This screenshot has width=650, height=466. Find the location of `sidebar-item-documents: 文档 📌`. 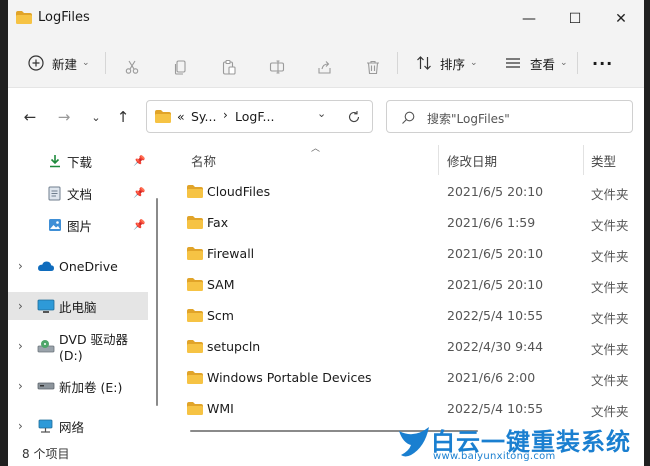

sidebar-item-documents: 文档 📌 is located at coordinates (78, 193).